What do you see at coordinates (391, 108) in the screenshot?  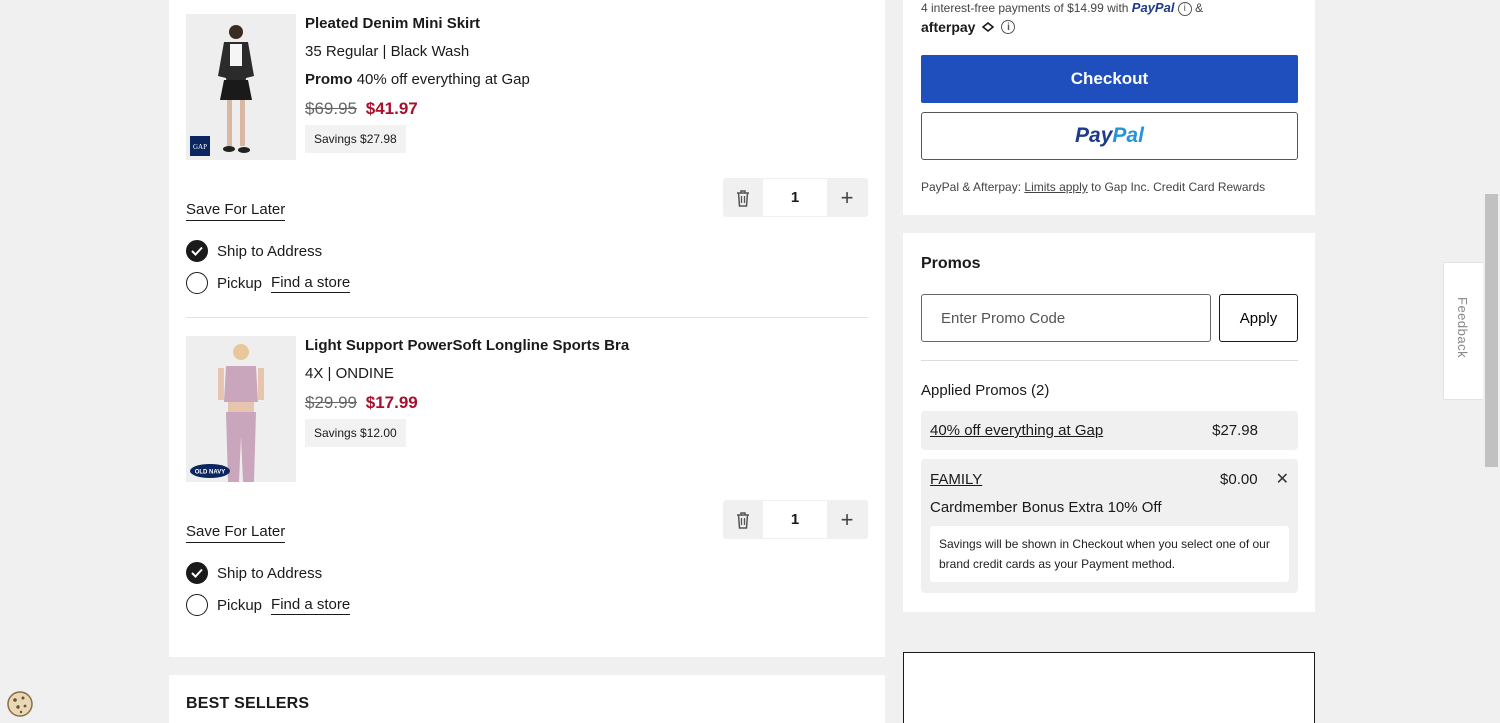 I see `sale-price: $41.97` at bounding box center [391, 108].